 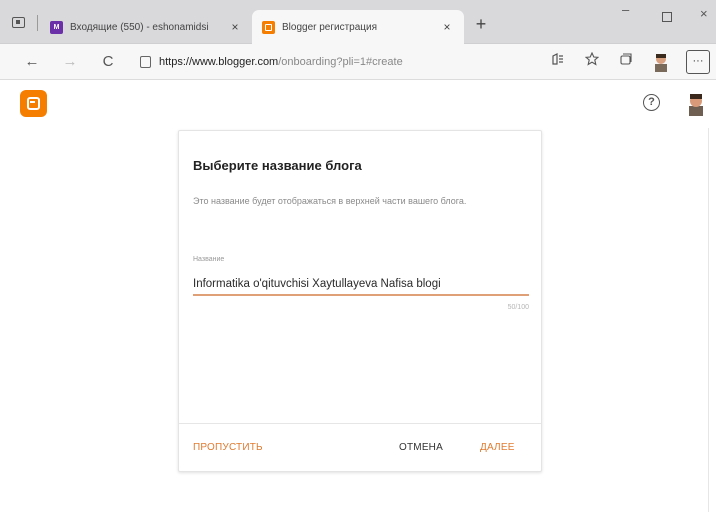 What do you see at coordinates (209, 259) in the screenshot?
I see `blog-name-label: Название` at bounding box center [209, 259].